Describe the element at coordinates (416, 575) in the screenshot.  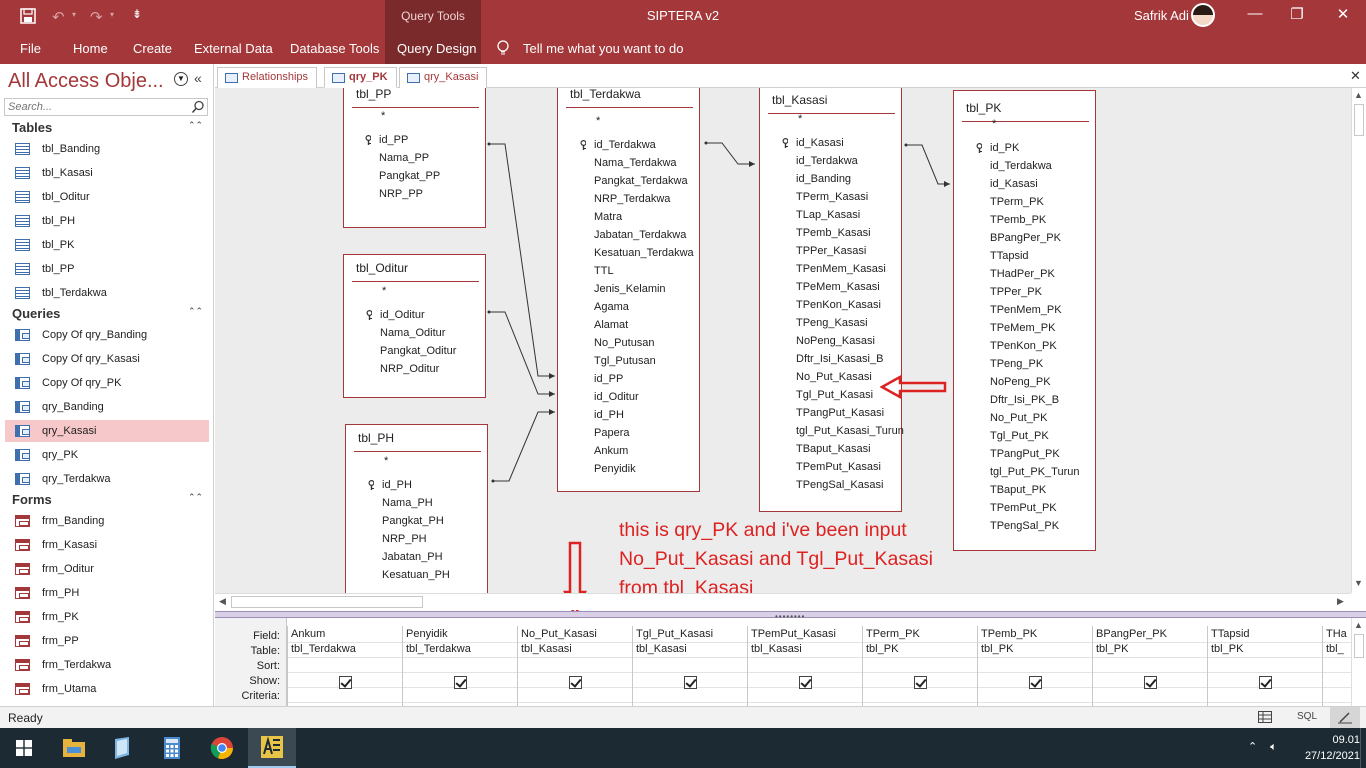
I see `field-item: Kesatuan_PH` at that location.